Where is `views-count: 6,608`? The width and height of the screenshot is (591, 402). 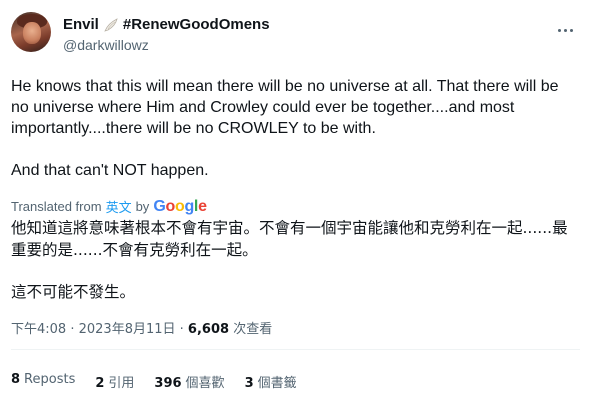 views-count: 6,608 is located at coordinates (208, 329).